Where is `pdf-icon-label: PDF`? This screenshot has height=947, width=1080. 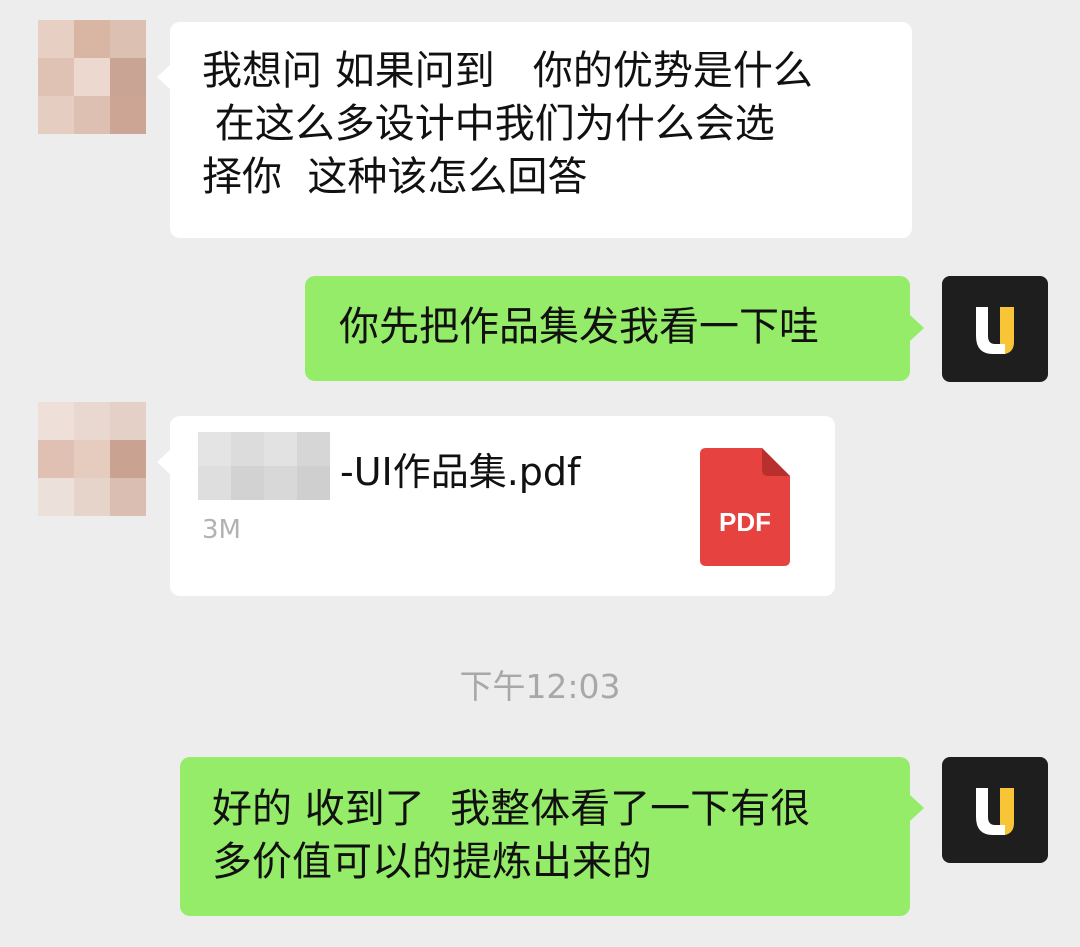
pdf-icon-label: PDF is located at coordinates (745, 522).